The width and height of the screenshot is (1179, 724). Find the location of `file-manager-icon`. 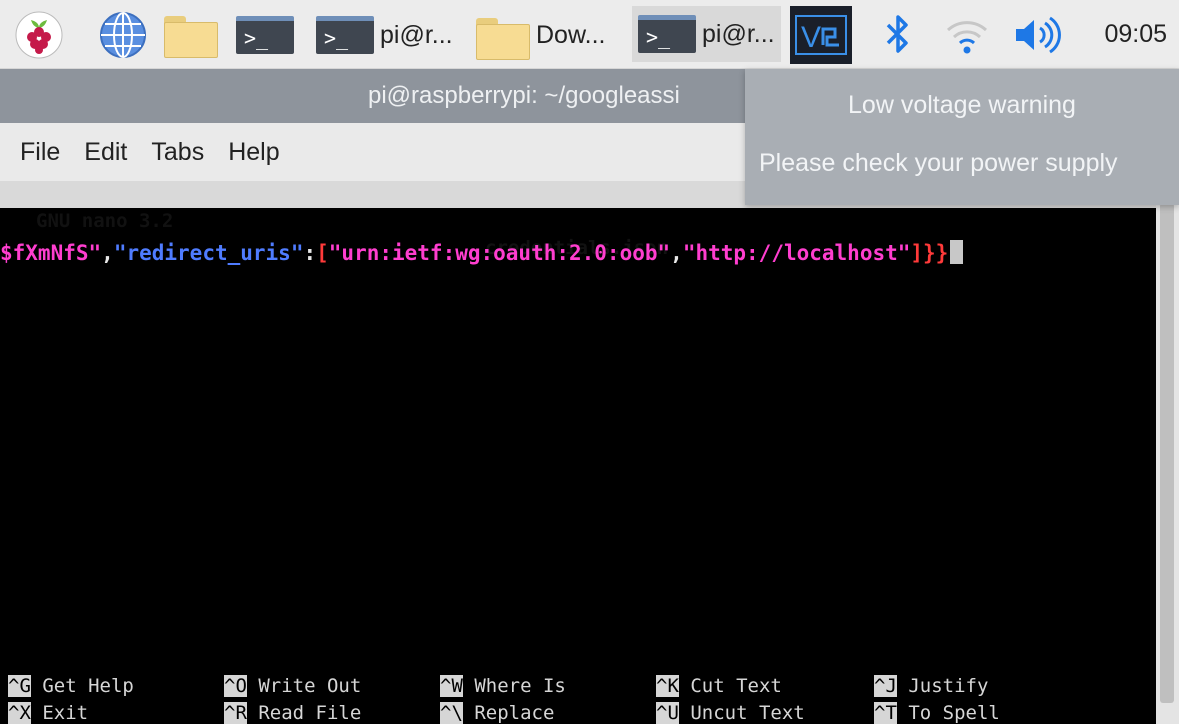

file-manager-icon is located at coordinates (190, 35).